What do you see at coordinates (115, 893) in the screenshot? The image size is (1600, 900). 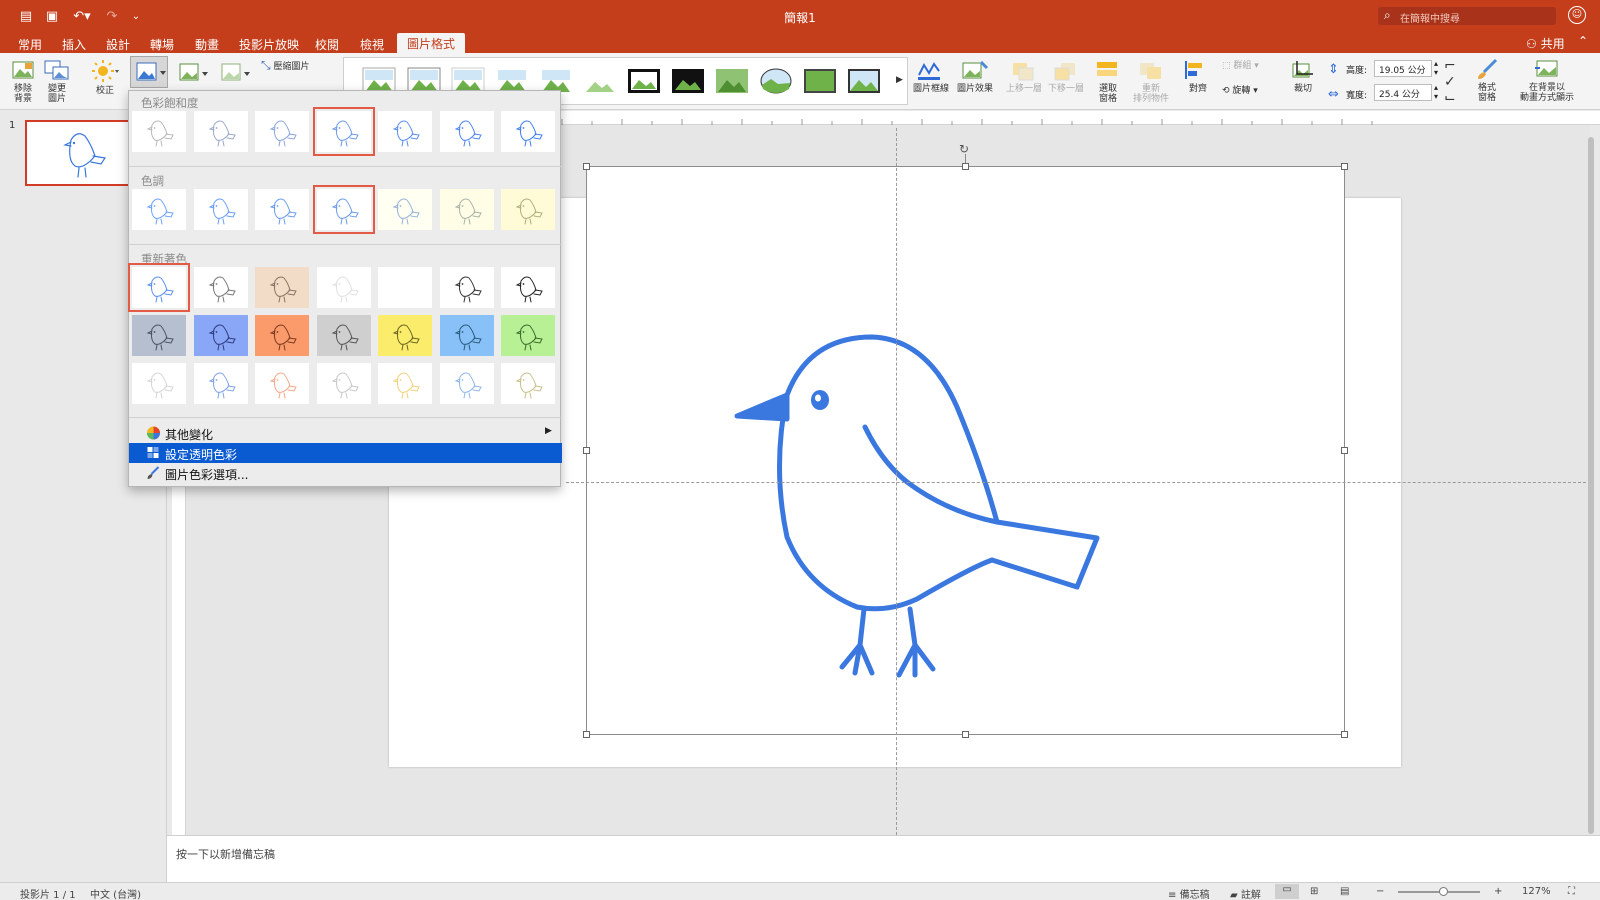 I see `language-indicator: 中文 (台灣)` at bounding box center [115, 893].